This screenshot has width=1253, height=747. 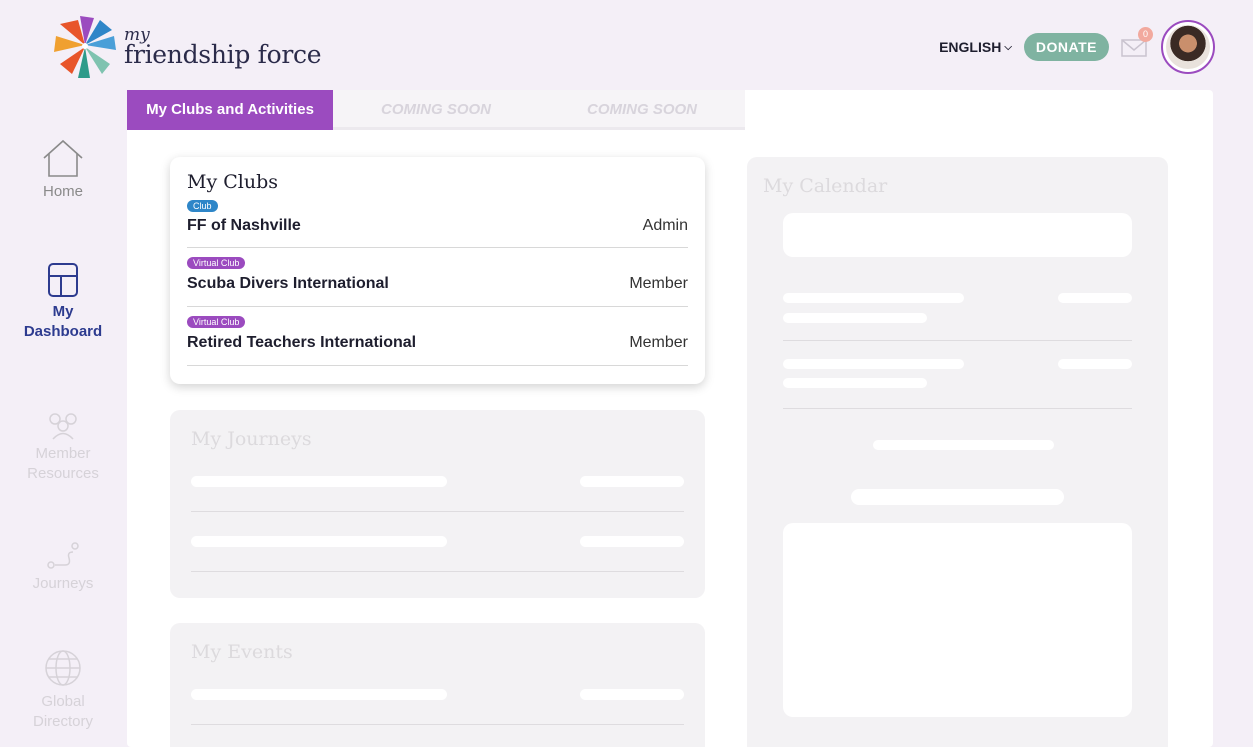 I want to click on sidebar-item-label: Global Directory, so click(x=62, y=711).